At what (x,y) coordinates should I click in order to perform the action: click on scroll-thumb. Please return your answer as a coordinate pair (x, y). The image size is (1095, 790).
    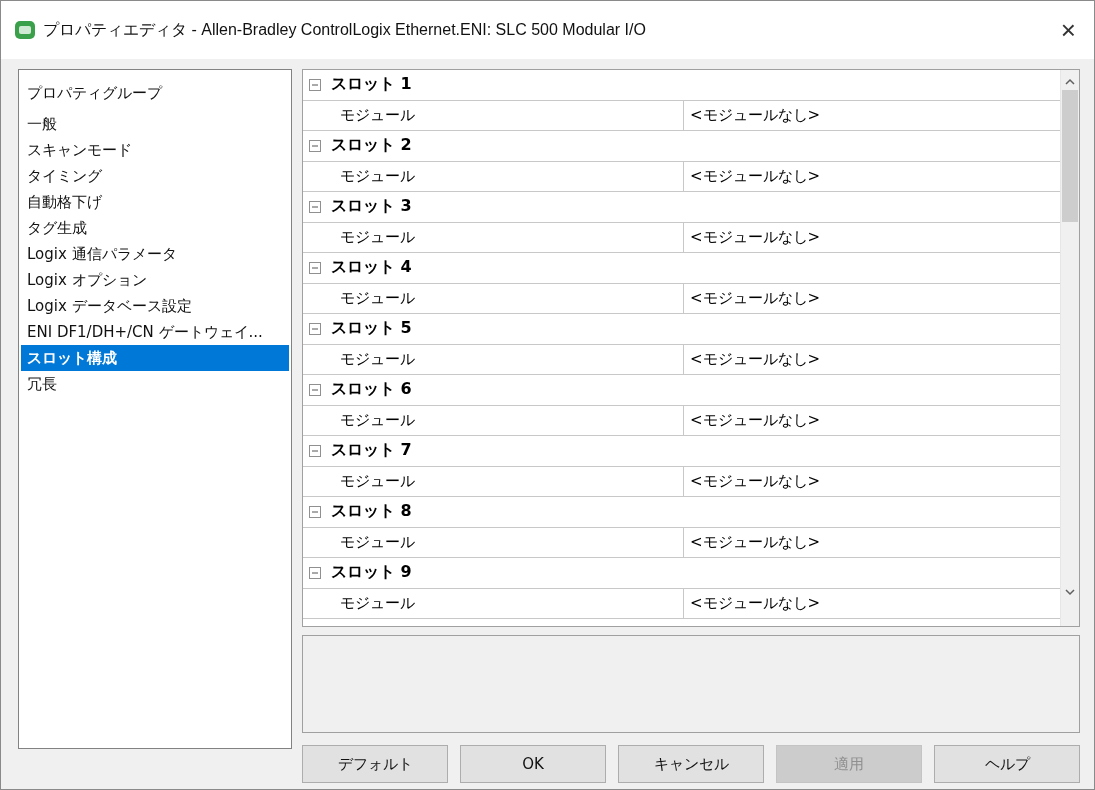
    Looking at the image, I should click on (1070, 156).